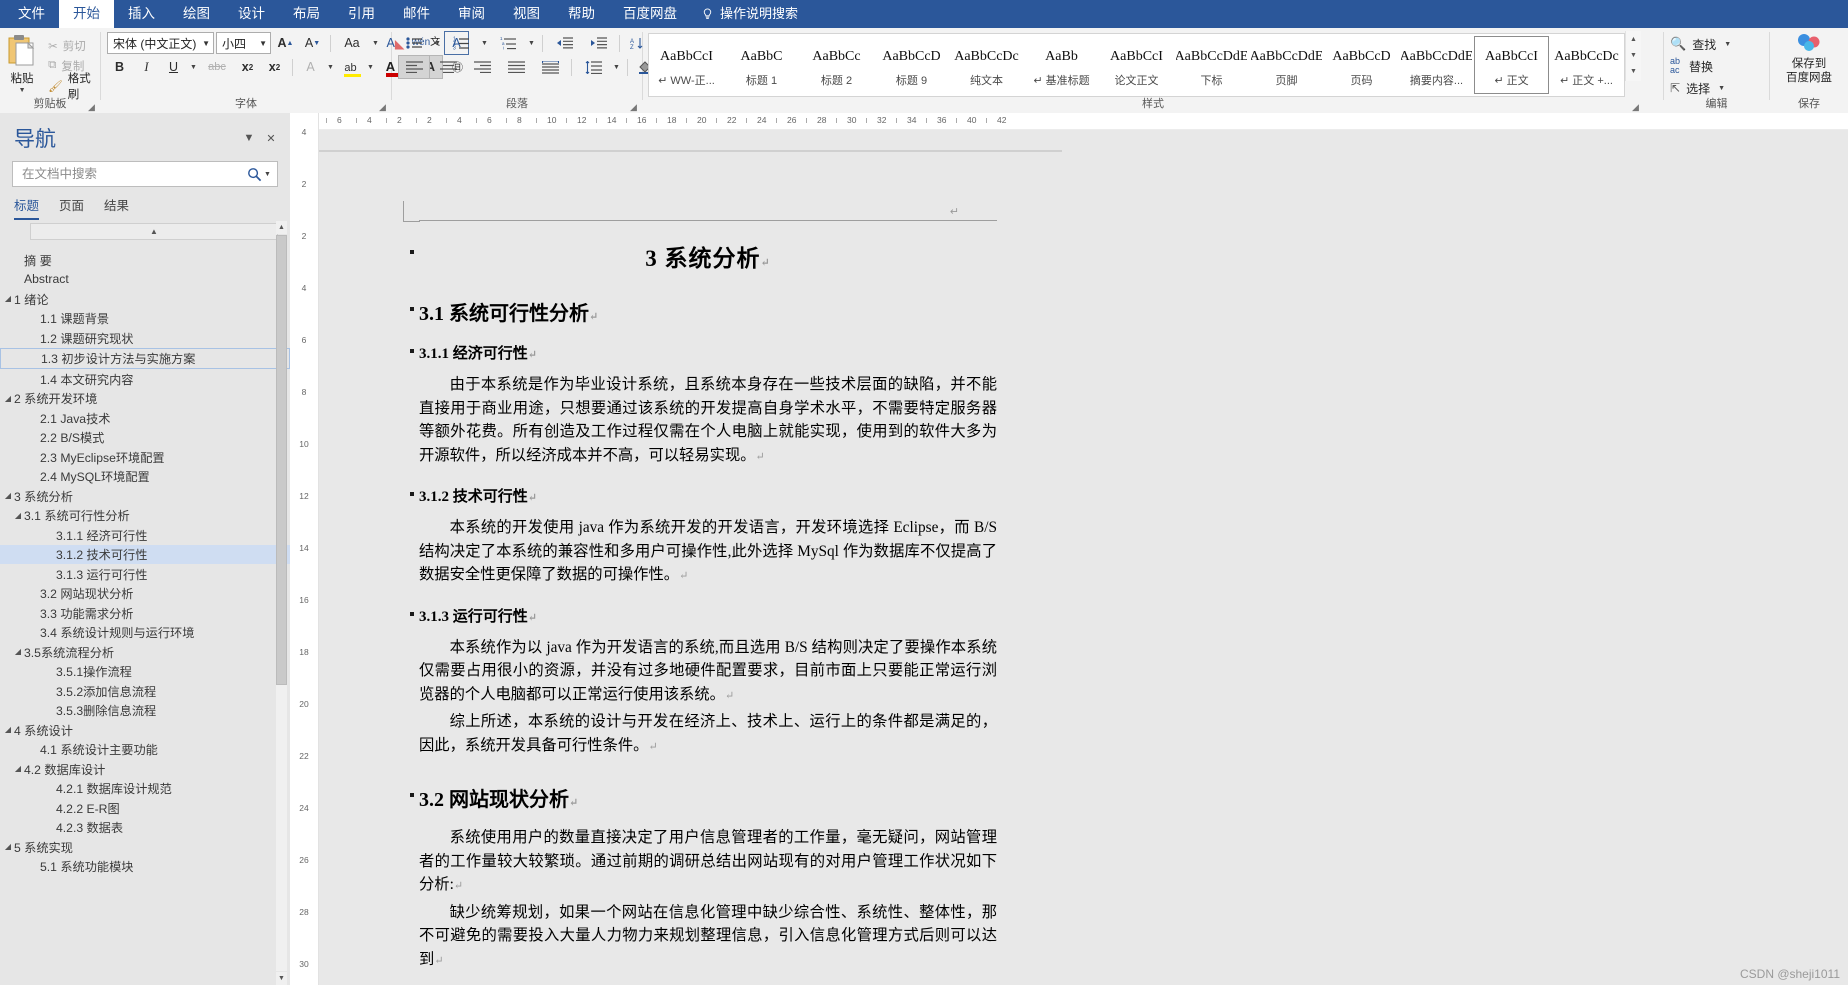 The image size is (1848, 985). Describe the element at coordinates (27, 207) in the screenshot. I see `nav-tab-0: 标题` at that location.